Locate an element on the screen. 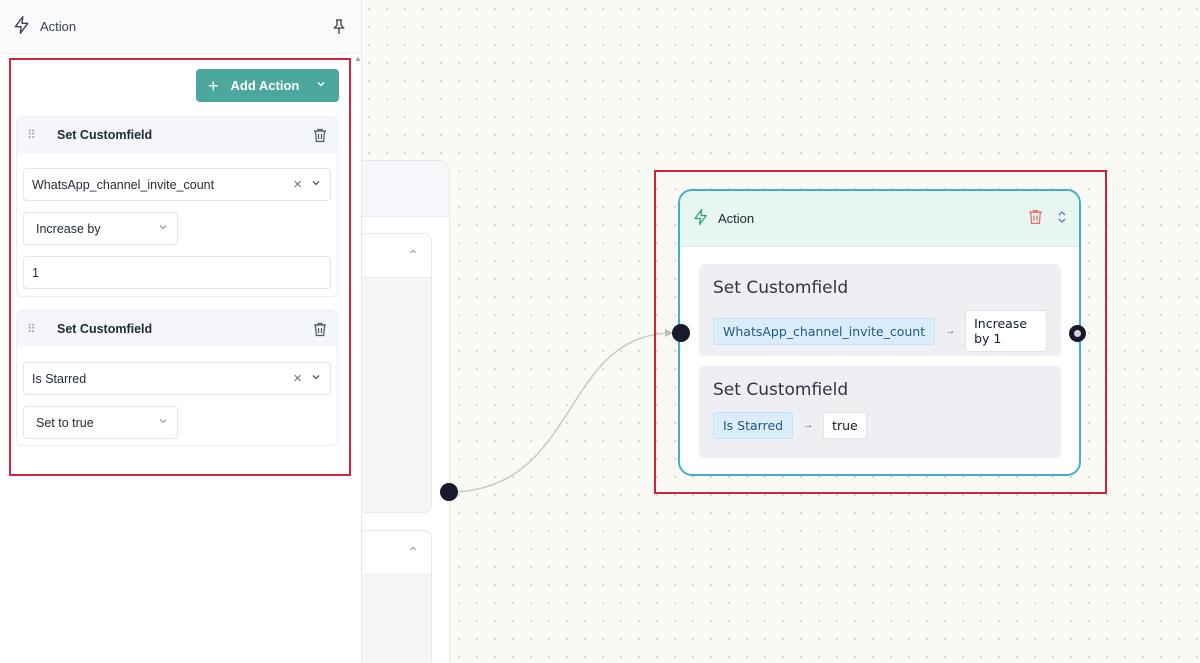 This screenshot has height=663, width=1200. value-input-text: 1 is located at coordinates (35, 272).